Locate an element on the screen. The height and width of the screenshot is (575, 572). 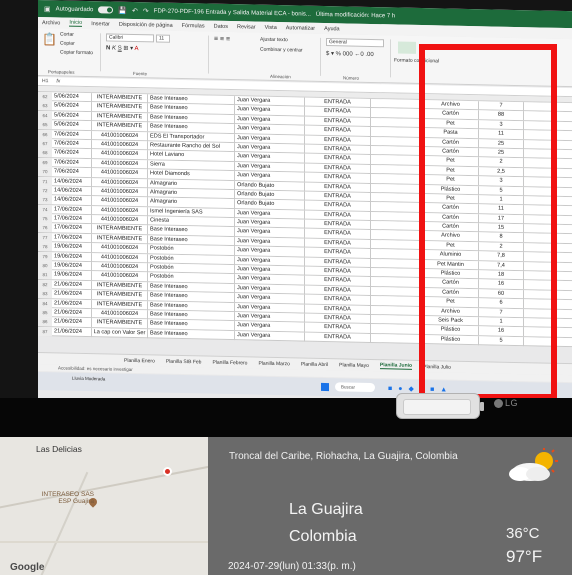
excel-logo-icon: ▣ is located at coordinates (47, 9).